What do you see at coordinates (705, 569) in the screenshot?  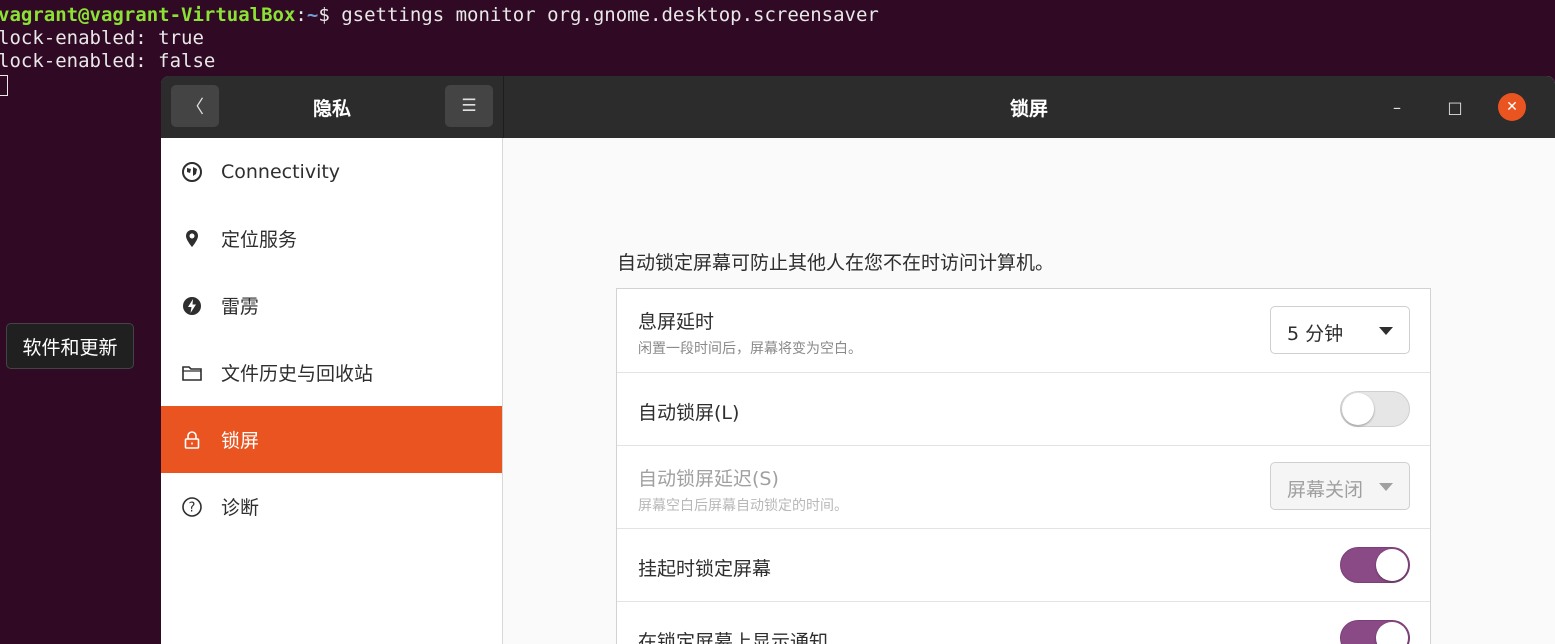 I see `setting-title: 挂起时锁定屏幕` at bounding box center [705, 569].